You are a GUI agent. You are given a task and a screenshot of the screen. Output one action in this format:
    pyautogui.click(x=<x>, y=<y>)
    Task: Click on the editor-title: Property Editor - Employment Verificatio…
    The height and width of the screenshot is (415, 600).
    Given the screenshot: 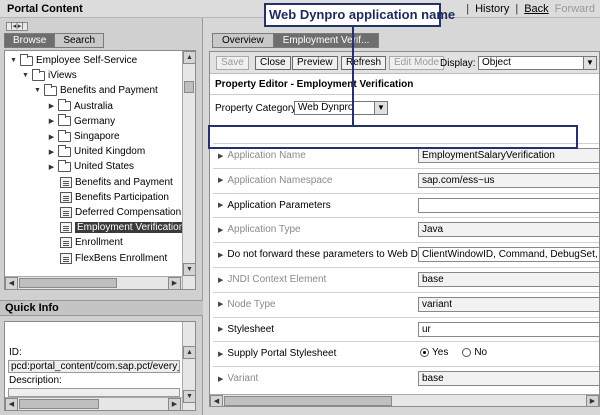 What is the action you would take?
    pyautogui.click(x=314, y=84)
    